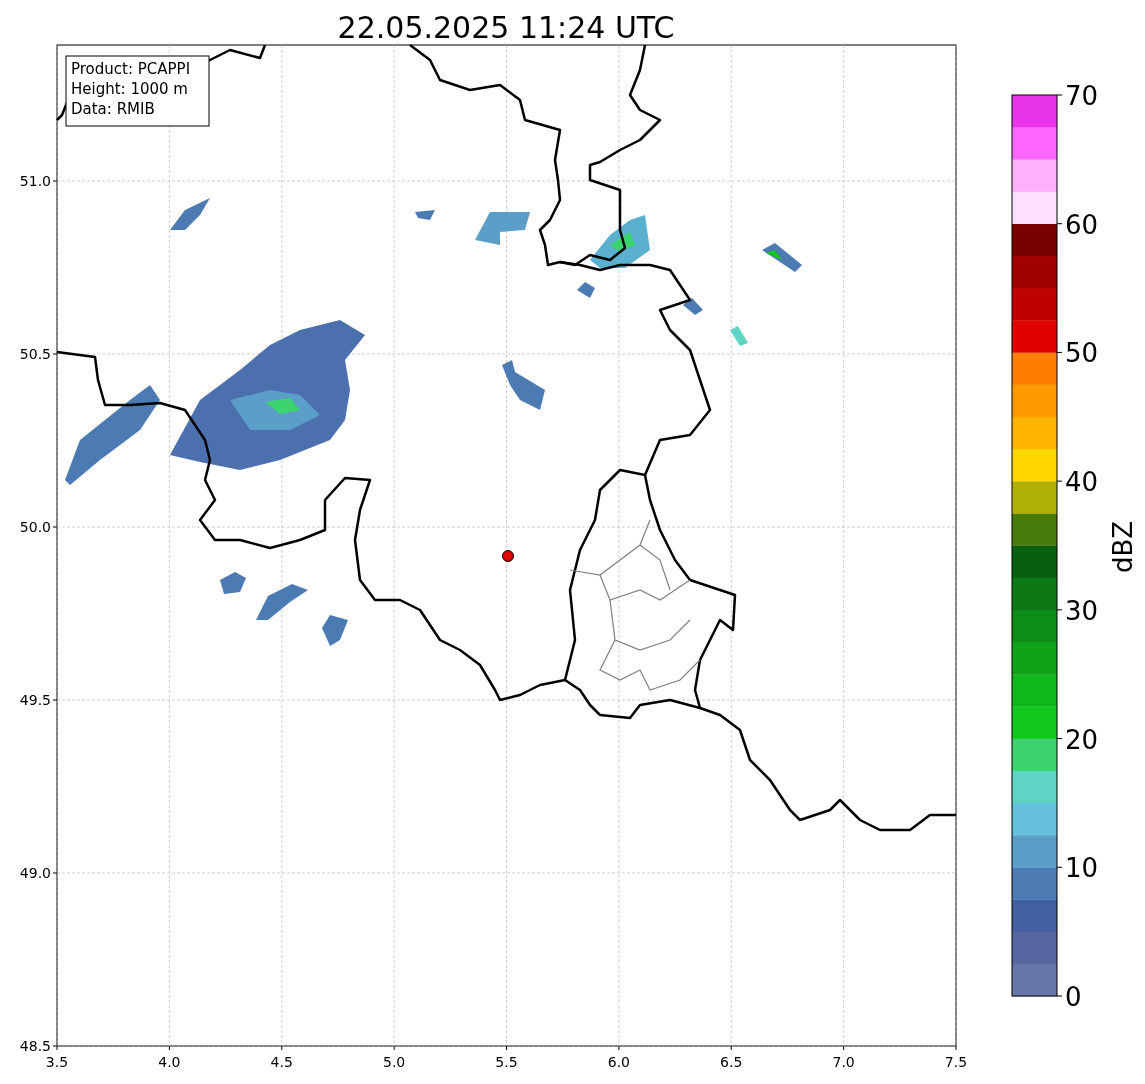  What do you see at coordinates (506, 27) in the screenshot?
I see `chart-title: 22.05.2025 11:24 UTC` at bounding box center [506, 27].